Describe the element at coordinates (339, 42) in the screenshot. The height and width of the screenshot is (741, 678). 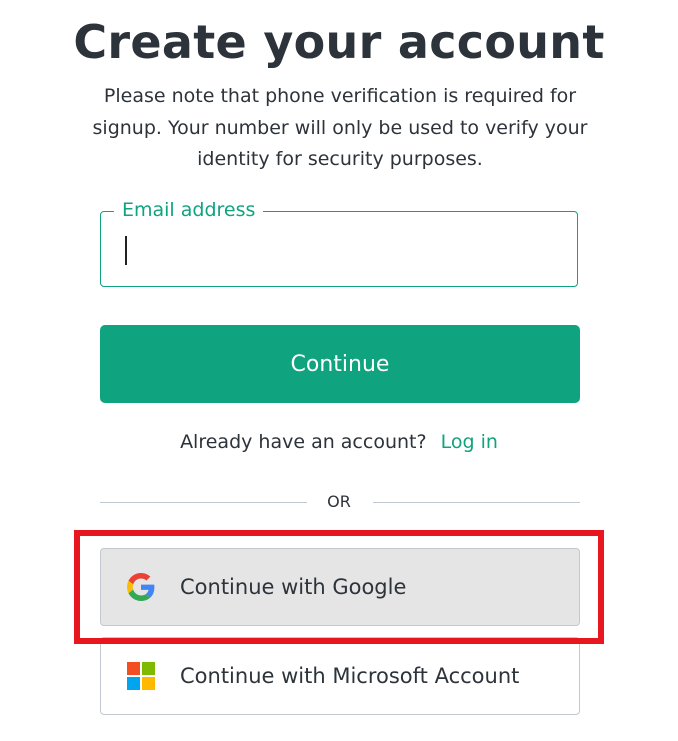
I see `page-title: Create your account` at that location.